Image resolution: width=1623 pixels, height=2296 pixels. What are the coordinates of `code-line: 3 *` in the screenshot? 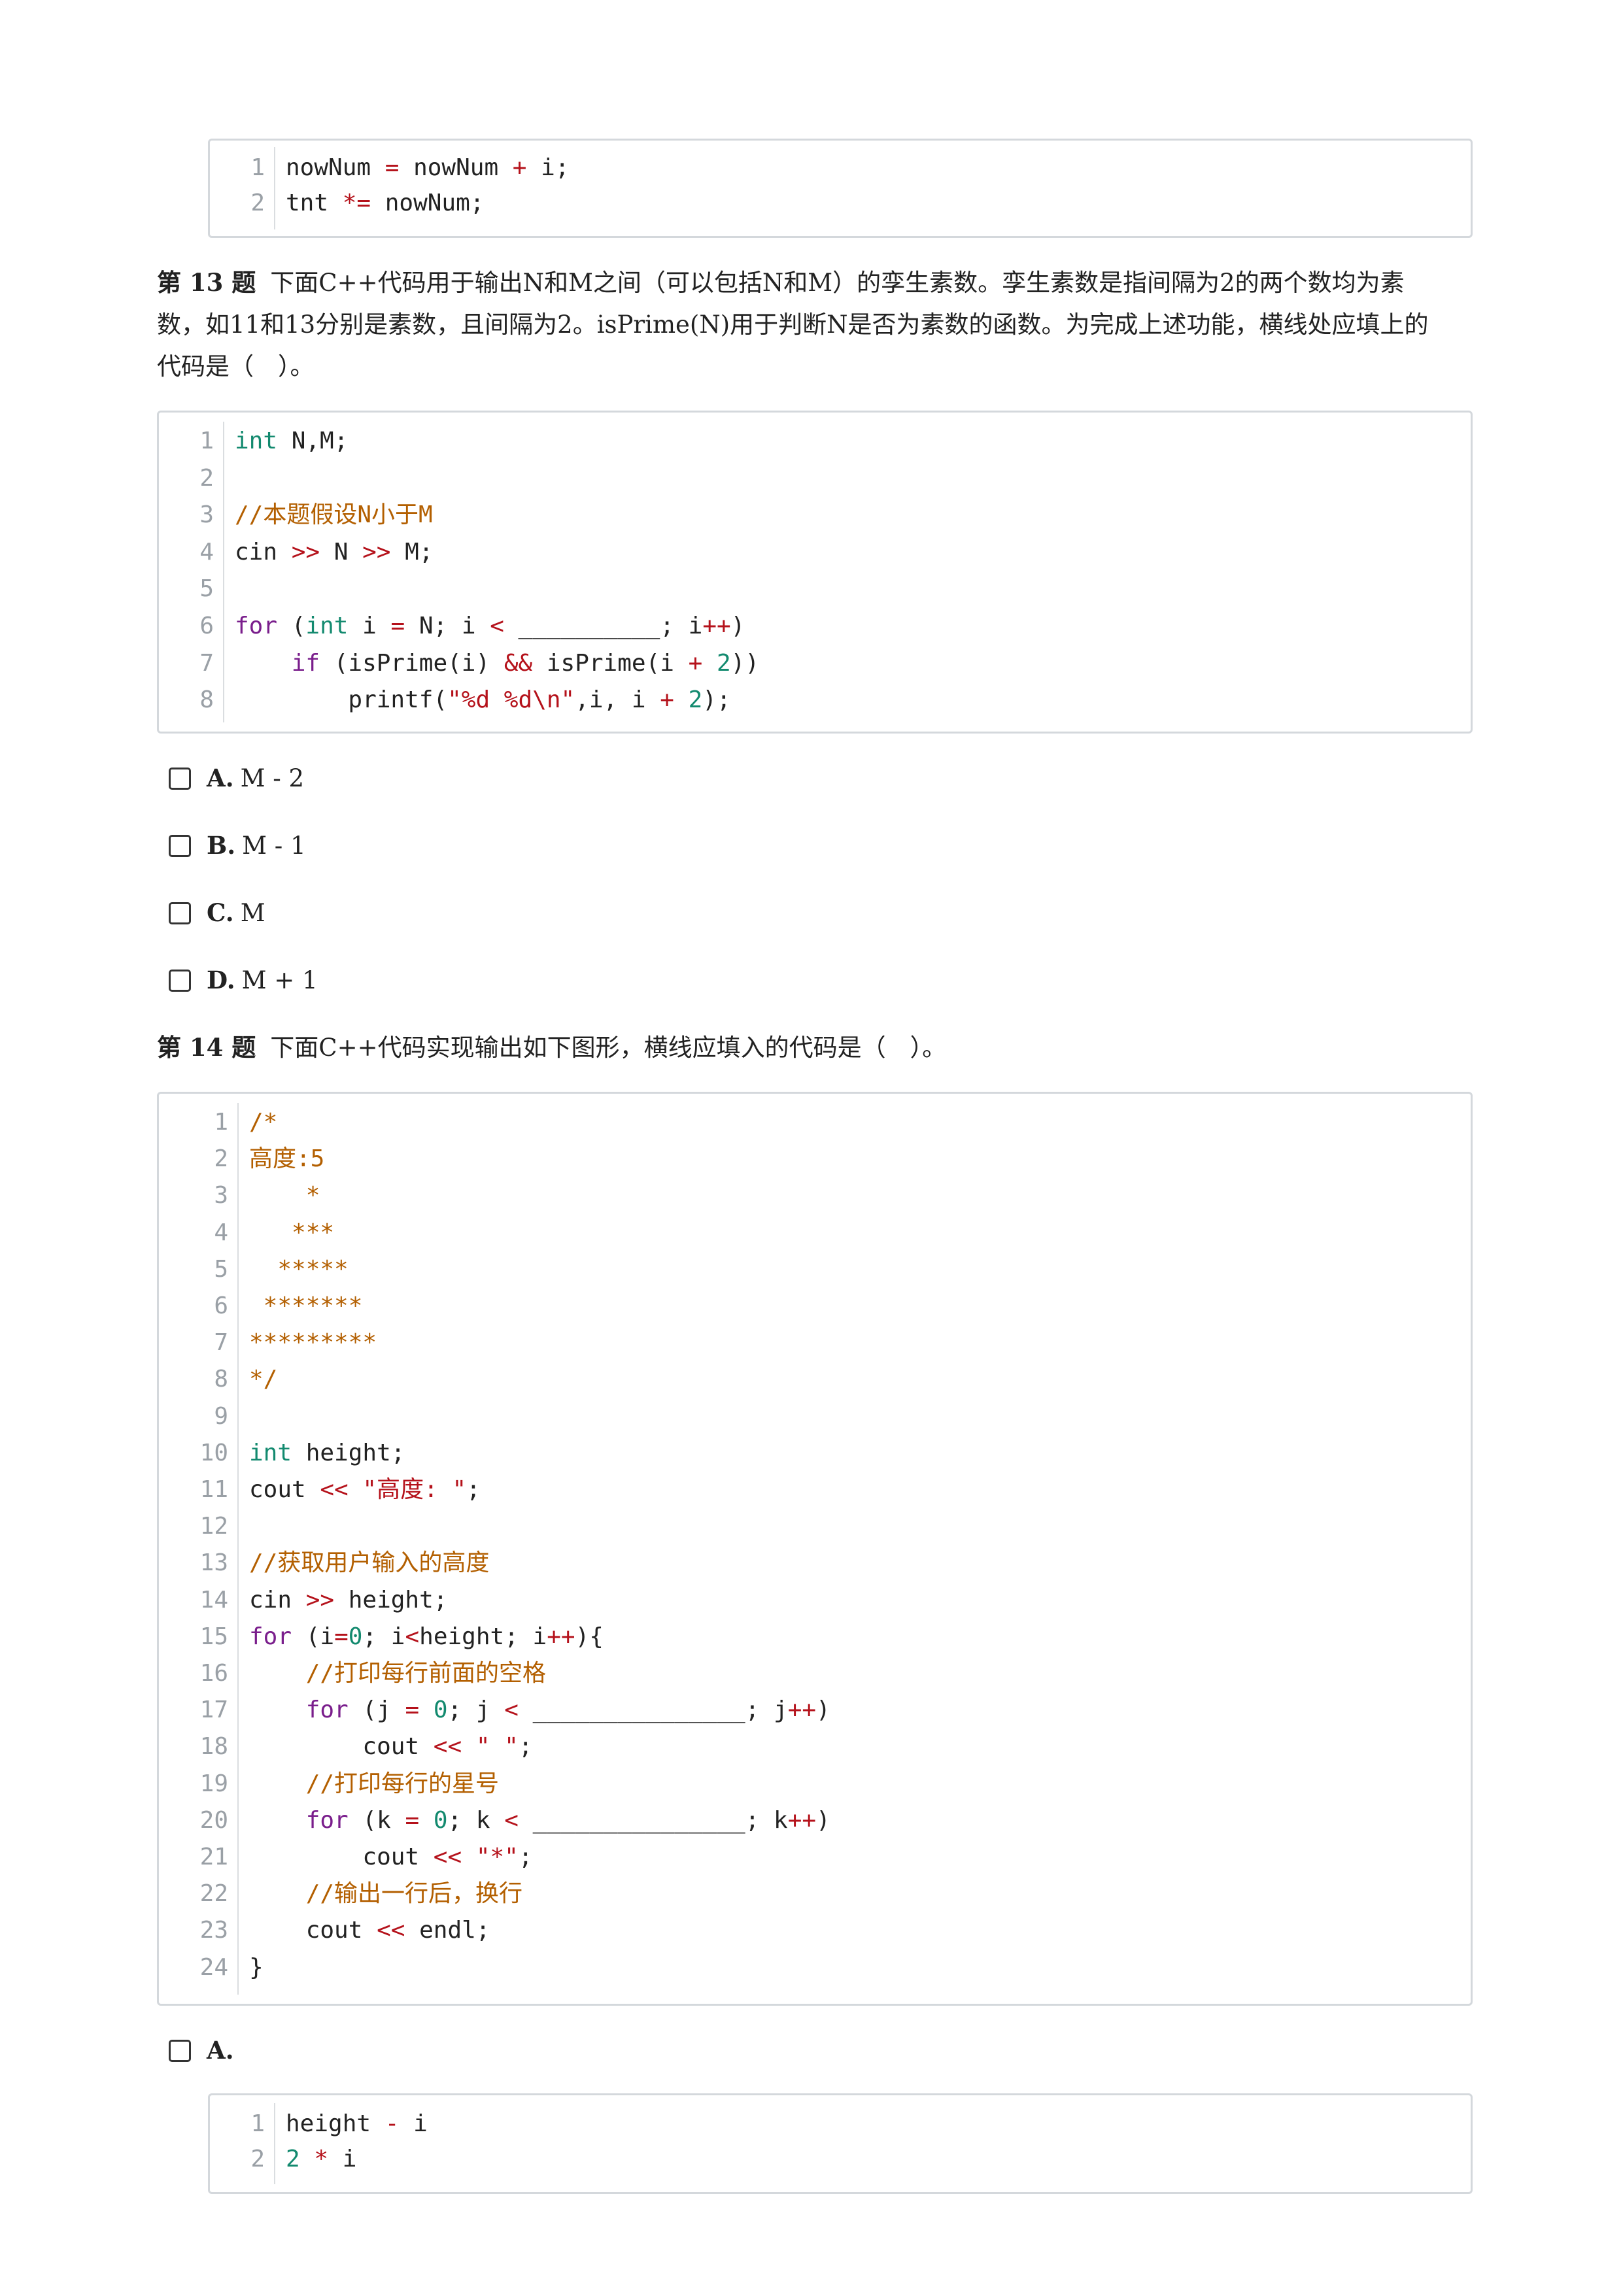 It's located at (815, 1195).